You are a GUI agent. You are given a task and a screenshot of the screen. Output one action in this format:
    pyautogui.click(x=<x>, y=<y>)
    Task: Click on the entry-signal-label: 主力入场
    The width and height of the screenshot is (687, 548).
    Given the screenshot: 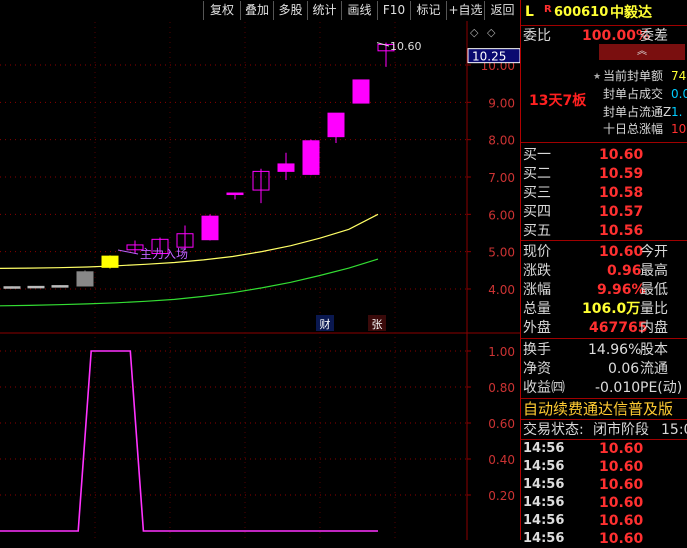 What is the action you would take?
    pyautogui.click(x=164, y=254)
    